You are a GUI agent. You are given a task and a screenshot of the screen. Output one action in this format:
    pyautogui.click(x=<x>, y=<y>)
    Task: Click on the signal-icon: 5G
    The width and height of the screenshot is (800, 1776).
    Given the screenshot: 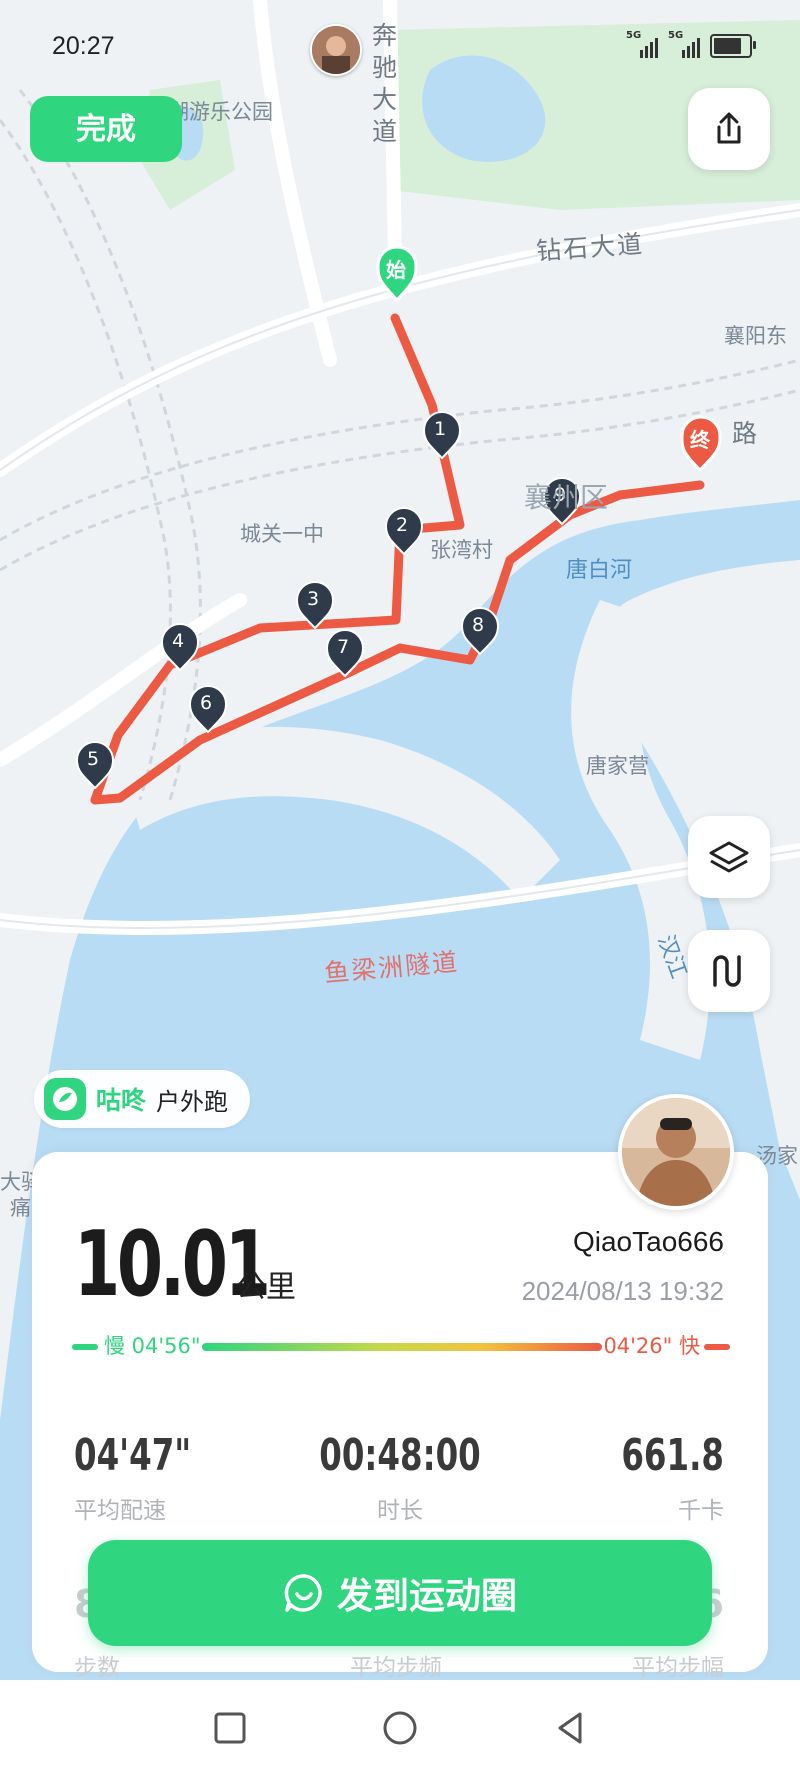 What is the action you would take?
    pyautogui.click(x=642, y=44)
    